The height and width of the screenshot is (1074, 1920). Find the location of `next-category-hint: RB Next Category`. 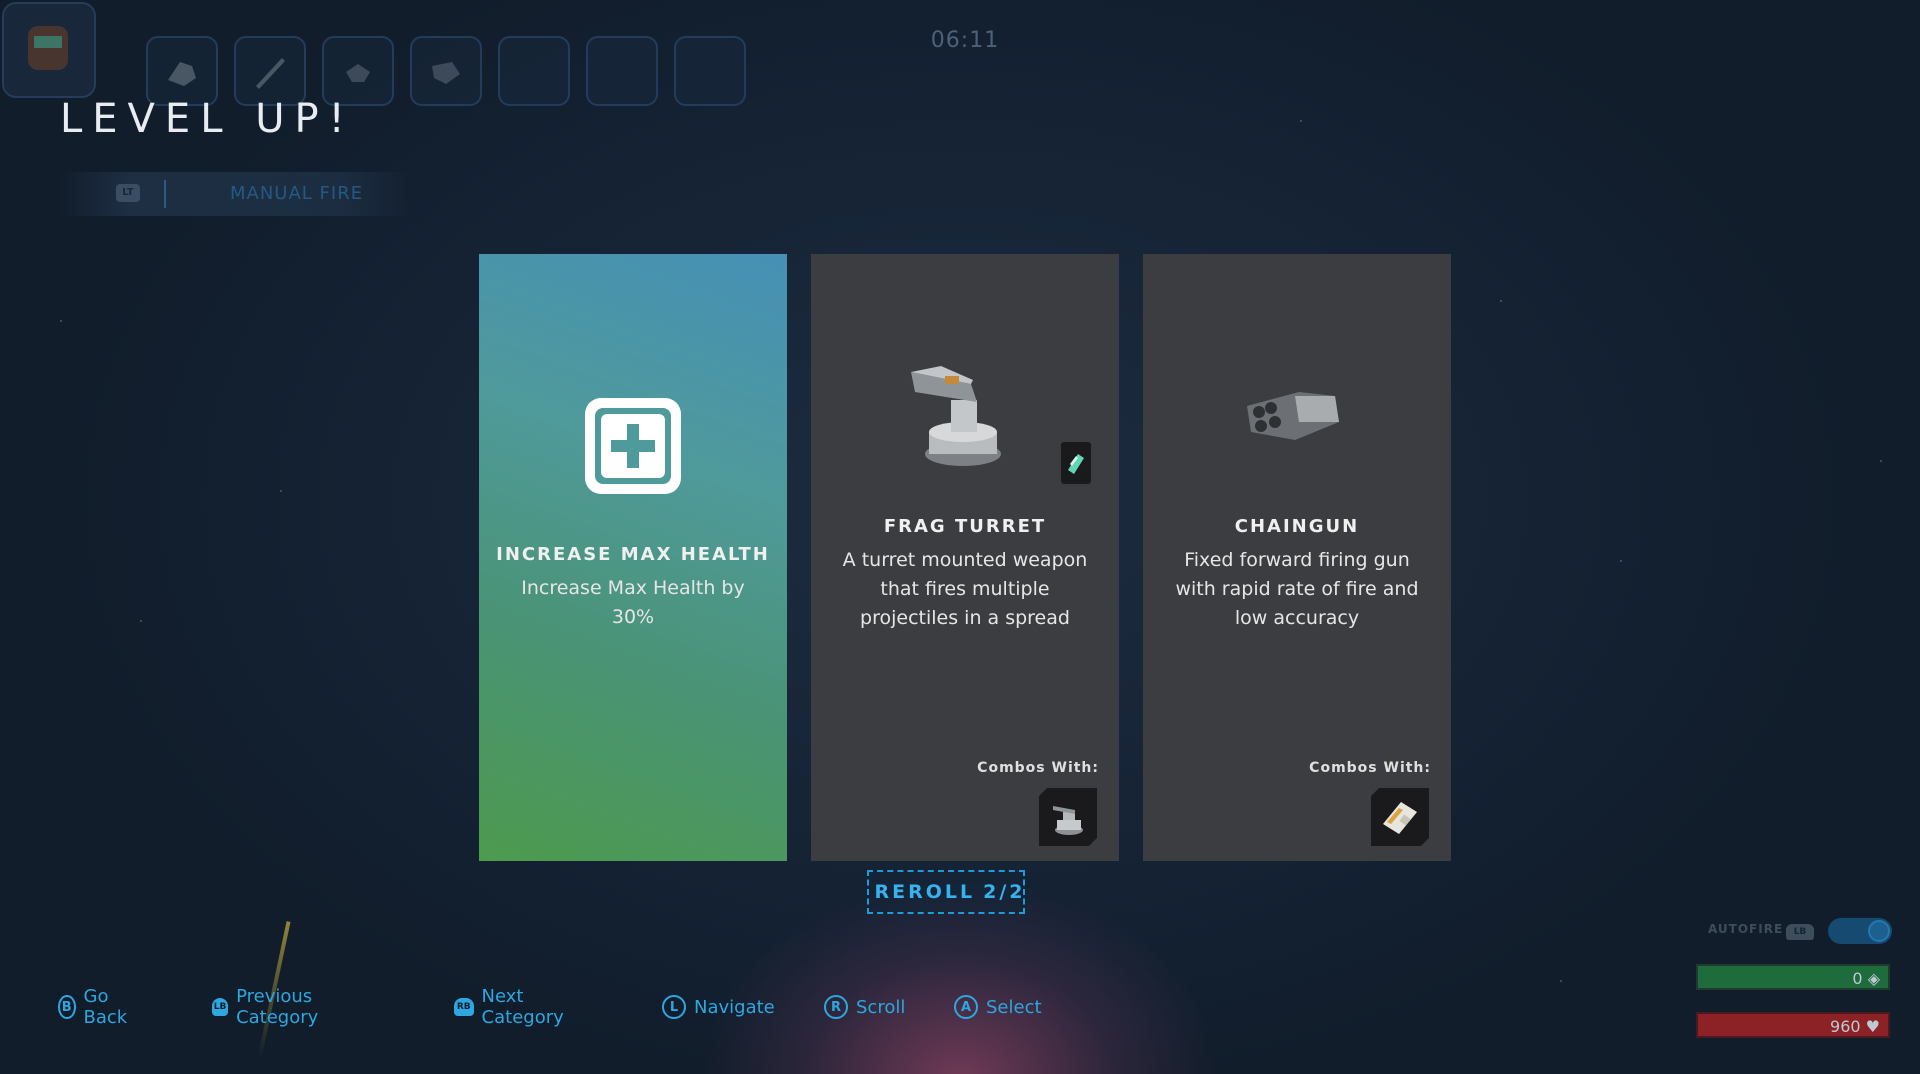

next-category-hint: RB Next Category is located at coordinates (513, 1007).